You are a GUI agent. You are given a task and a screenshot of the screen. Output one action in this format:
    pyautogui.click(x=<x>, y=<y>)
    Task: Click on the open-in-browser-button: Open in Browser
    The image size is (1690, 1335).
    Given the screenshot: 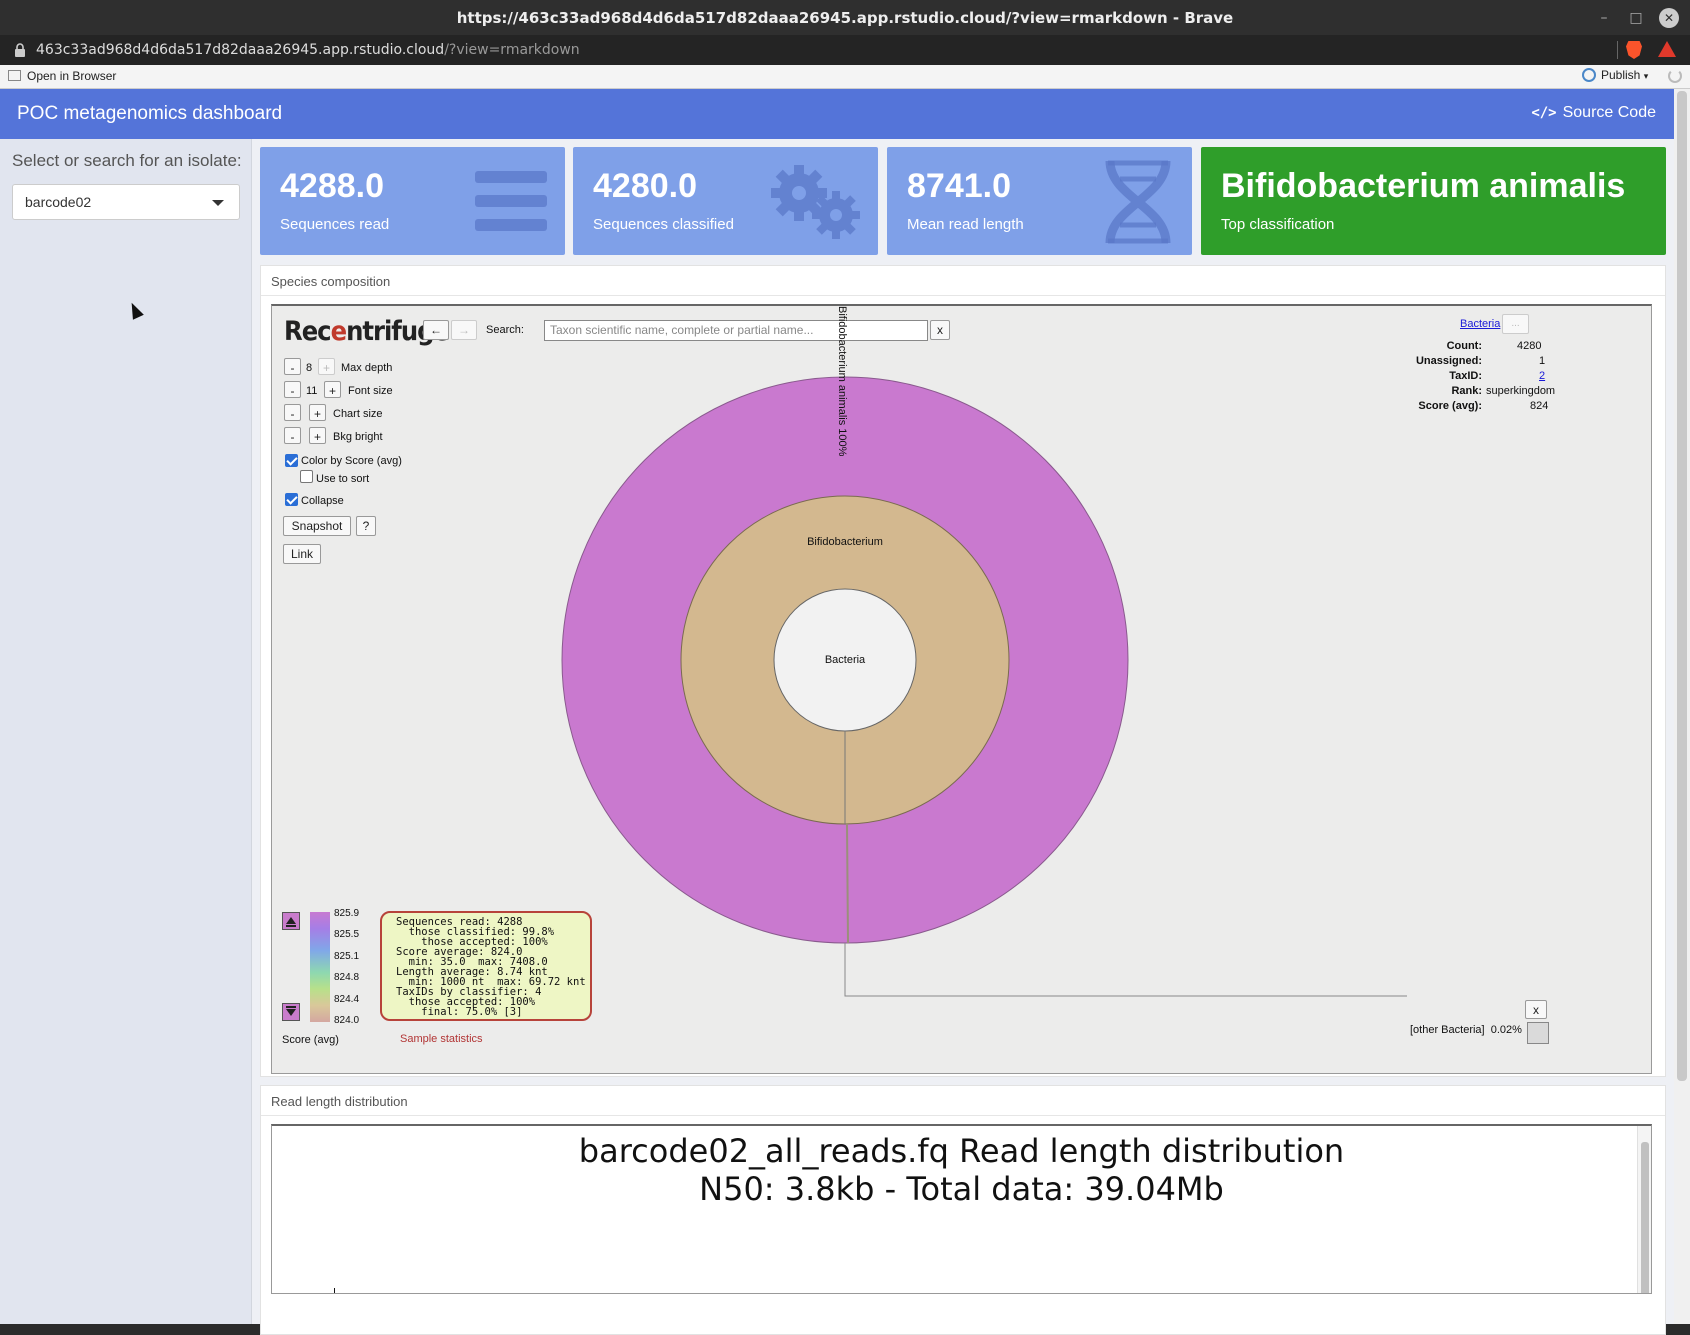 What is the action you would take?
    pyautogui.click(x=62, y=76)
    